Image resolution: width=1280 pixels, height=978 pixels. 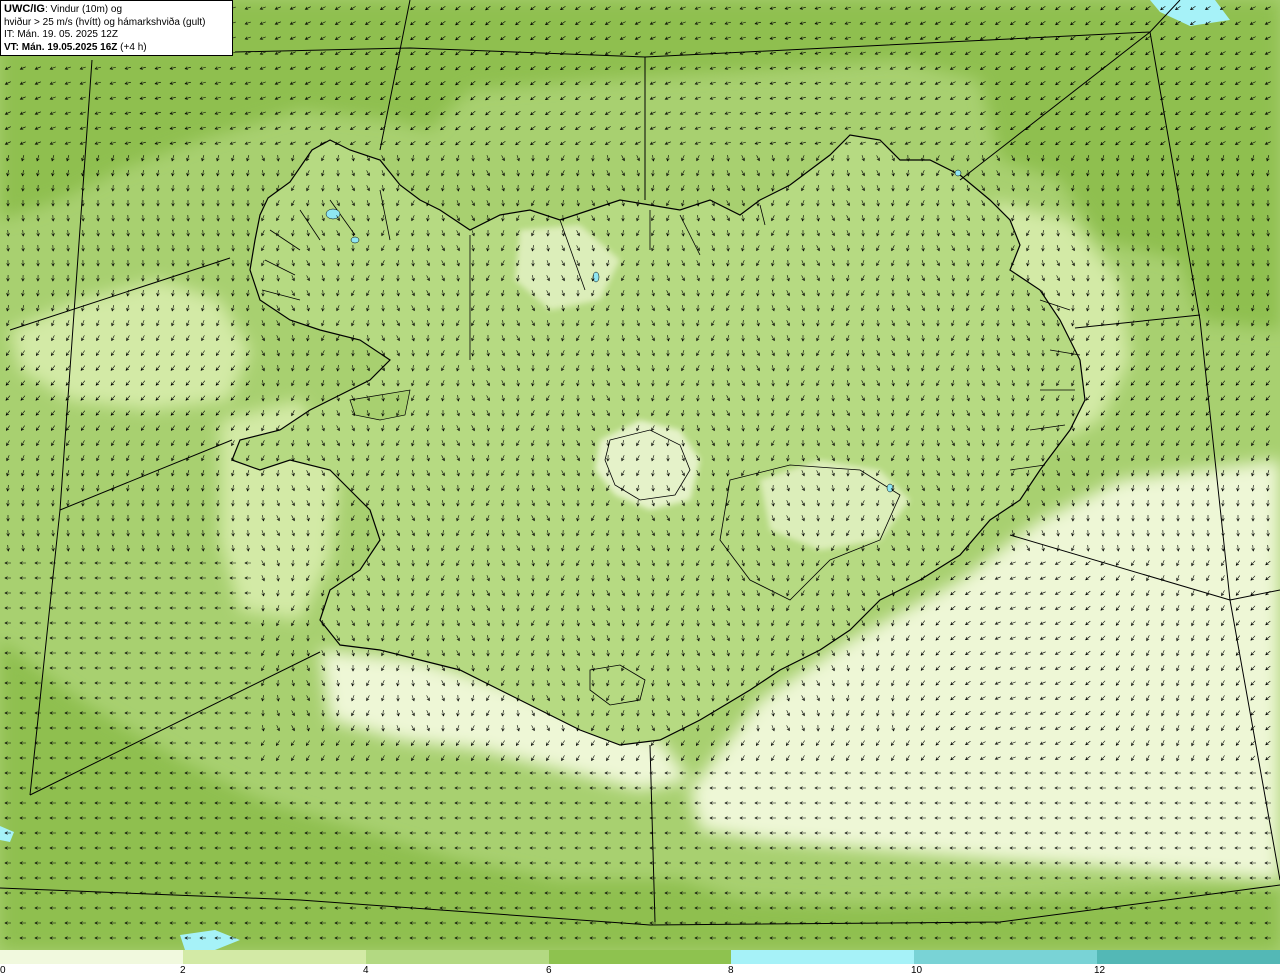 I want to click on legend-tick-label: 8, so click(x=731, y=970).